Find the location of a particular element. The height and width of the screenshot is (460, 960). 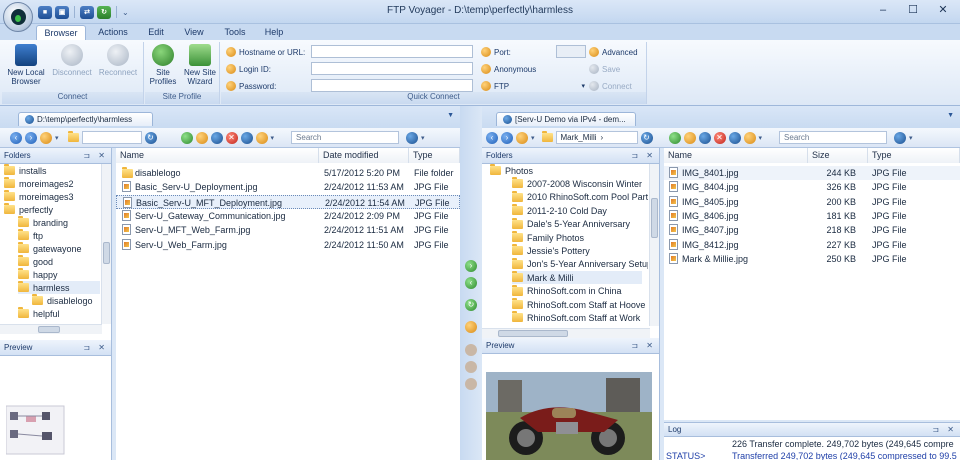

tree-folder-item: RhinoSoft.com Staff at Hoove is located at coordinates (578, 304).